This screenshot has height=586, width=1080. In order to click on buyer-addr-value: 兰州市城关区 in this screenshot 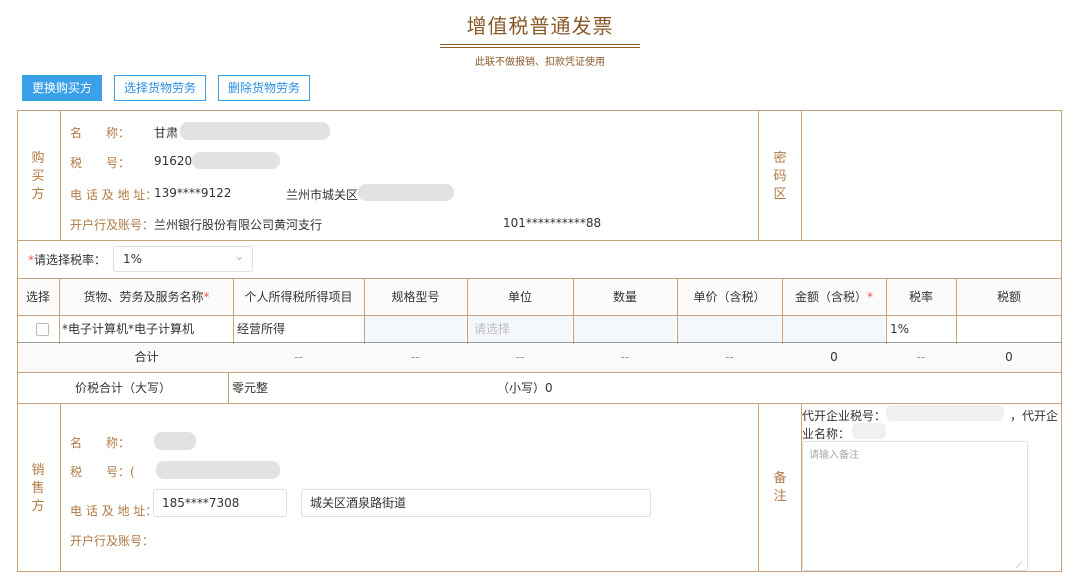, I will do `click(322, 195)`.